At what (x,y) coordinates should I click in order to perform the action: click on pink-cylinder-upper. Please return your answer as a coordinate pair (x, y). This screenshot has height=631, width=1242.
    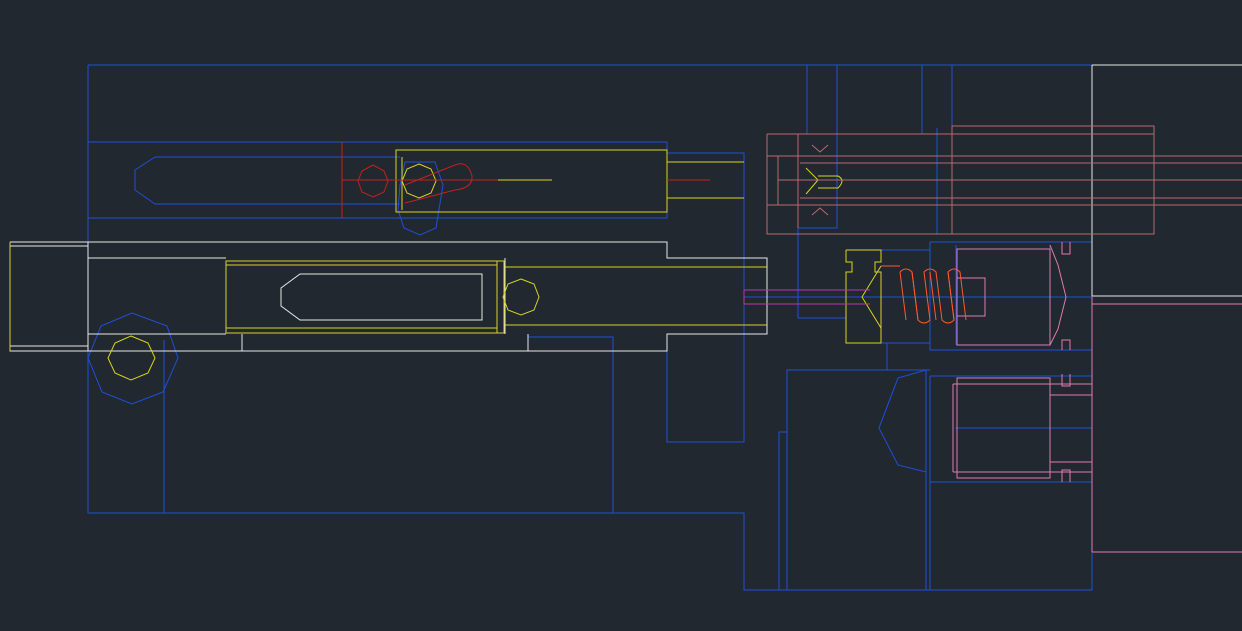
    Looking at the image, I should click on (1099, 397).